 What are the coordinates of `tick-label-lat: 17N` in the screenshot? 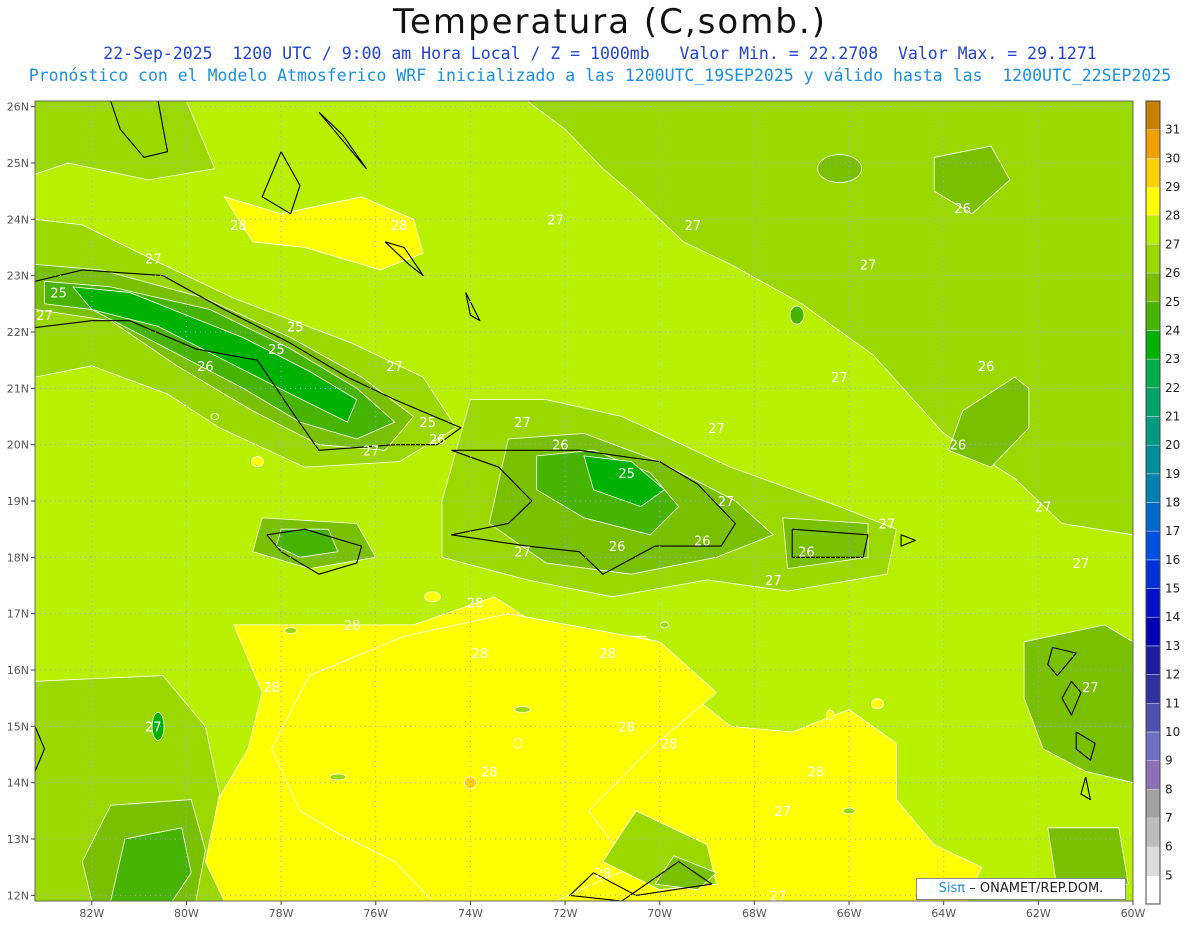 It's located at (18, 614).